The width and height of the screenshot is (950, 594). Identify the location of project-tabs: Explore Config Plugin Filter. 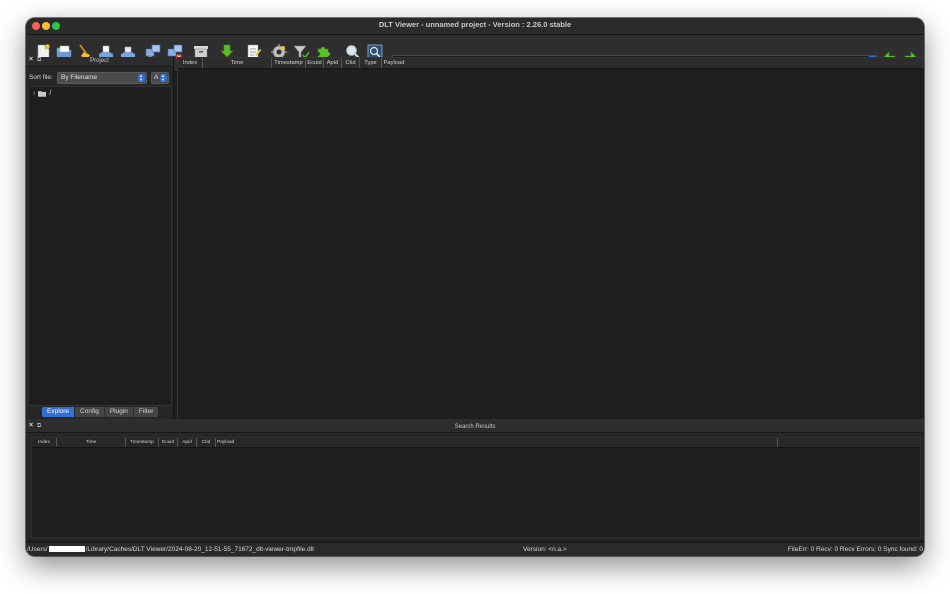
(101, 412).